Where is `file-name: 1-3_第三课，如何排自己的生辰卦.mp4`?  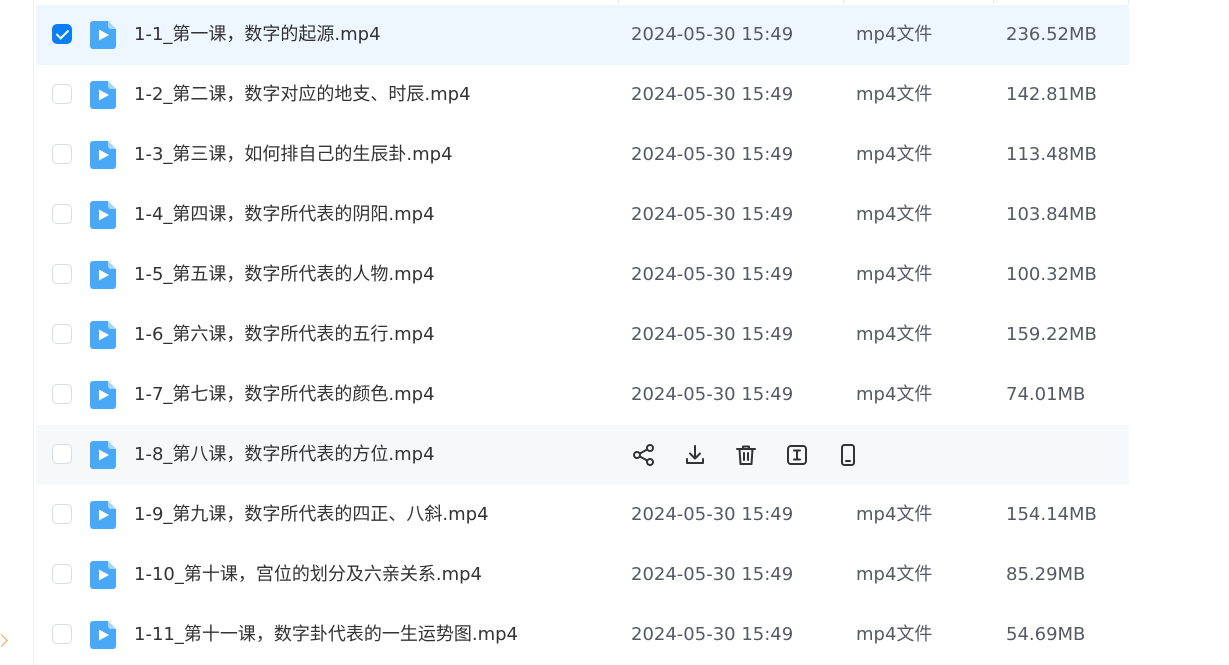
file-name: 1-3_第三课，如何排自己的生辰卦.mp4 is located at coordinates (293, 155).